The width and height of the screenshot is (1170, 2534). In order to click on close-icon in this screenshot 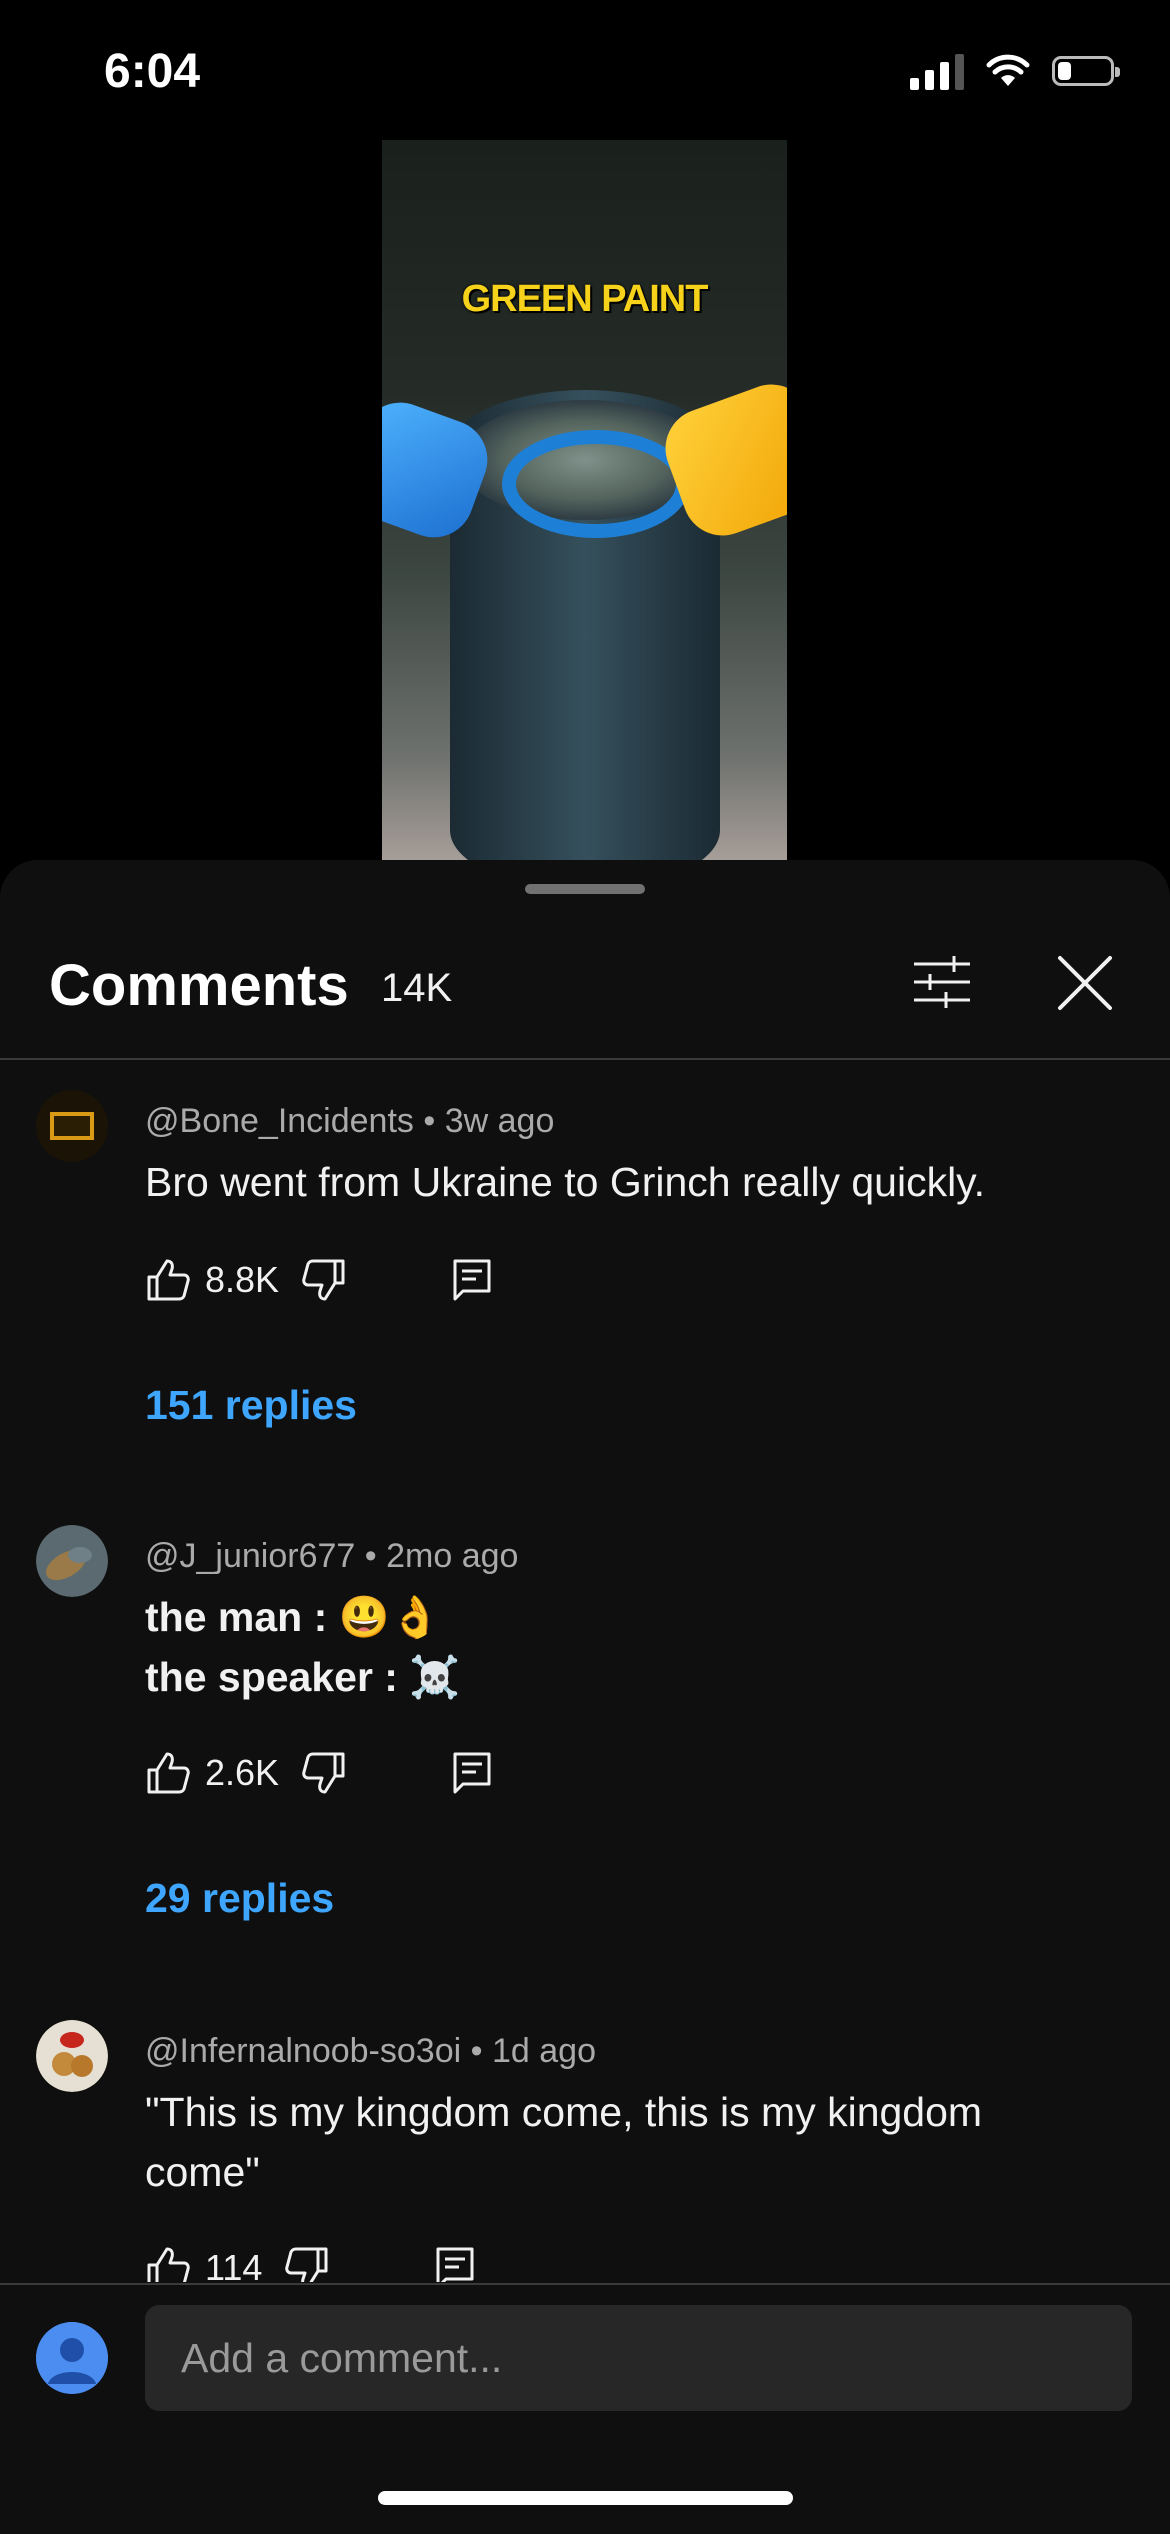, I will do `click(1085, 983)`.